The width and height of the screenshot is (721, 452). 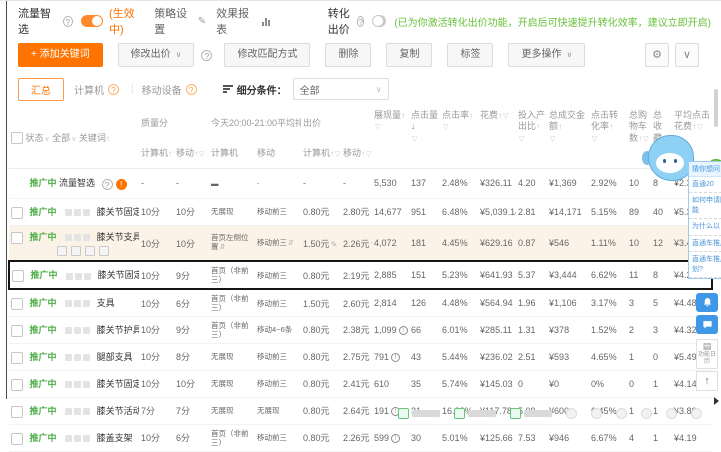 I want to click on keyword-link: 流量智选, so click(x=77, y=183).